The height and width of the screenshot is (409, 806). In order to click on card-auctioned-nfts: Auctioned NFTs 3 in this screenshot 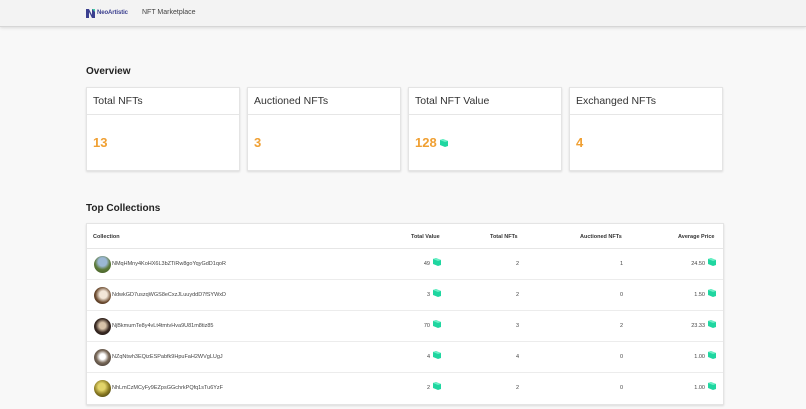, I will do `click(324, 129)`.